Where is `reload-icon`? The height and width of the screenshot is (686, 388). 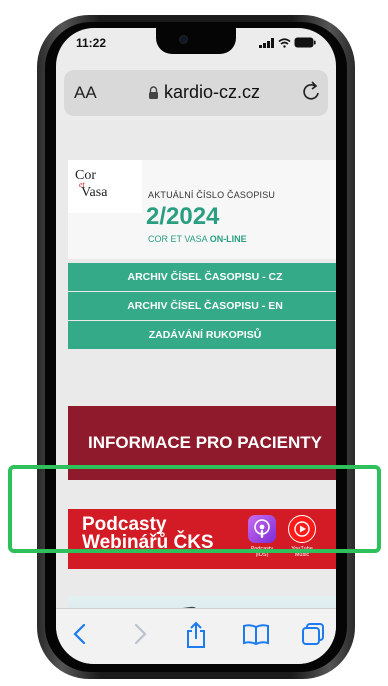
reload-icon is located at coordinates (312, 92).